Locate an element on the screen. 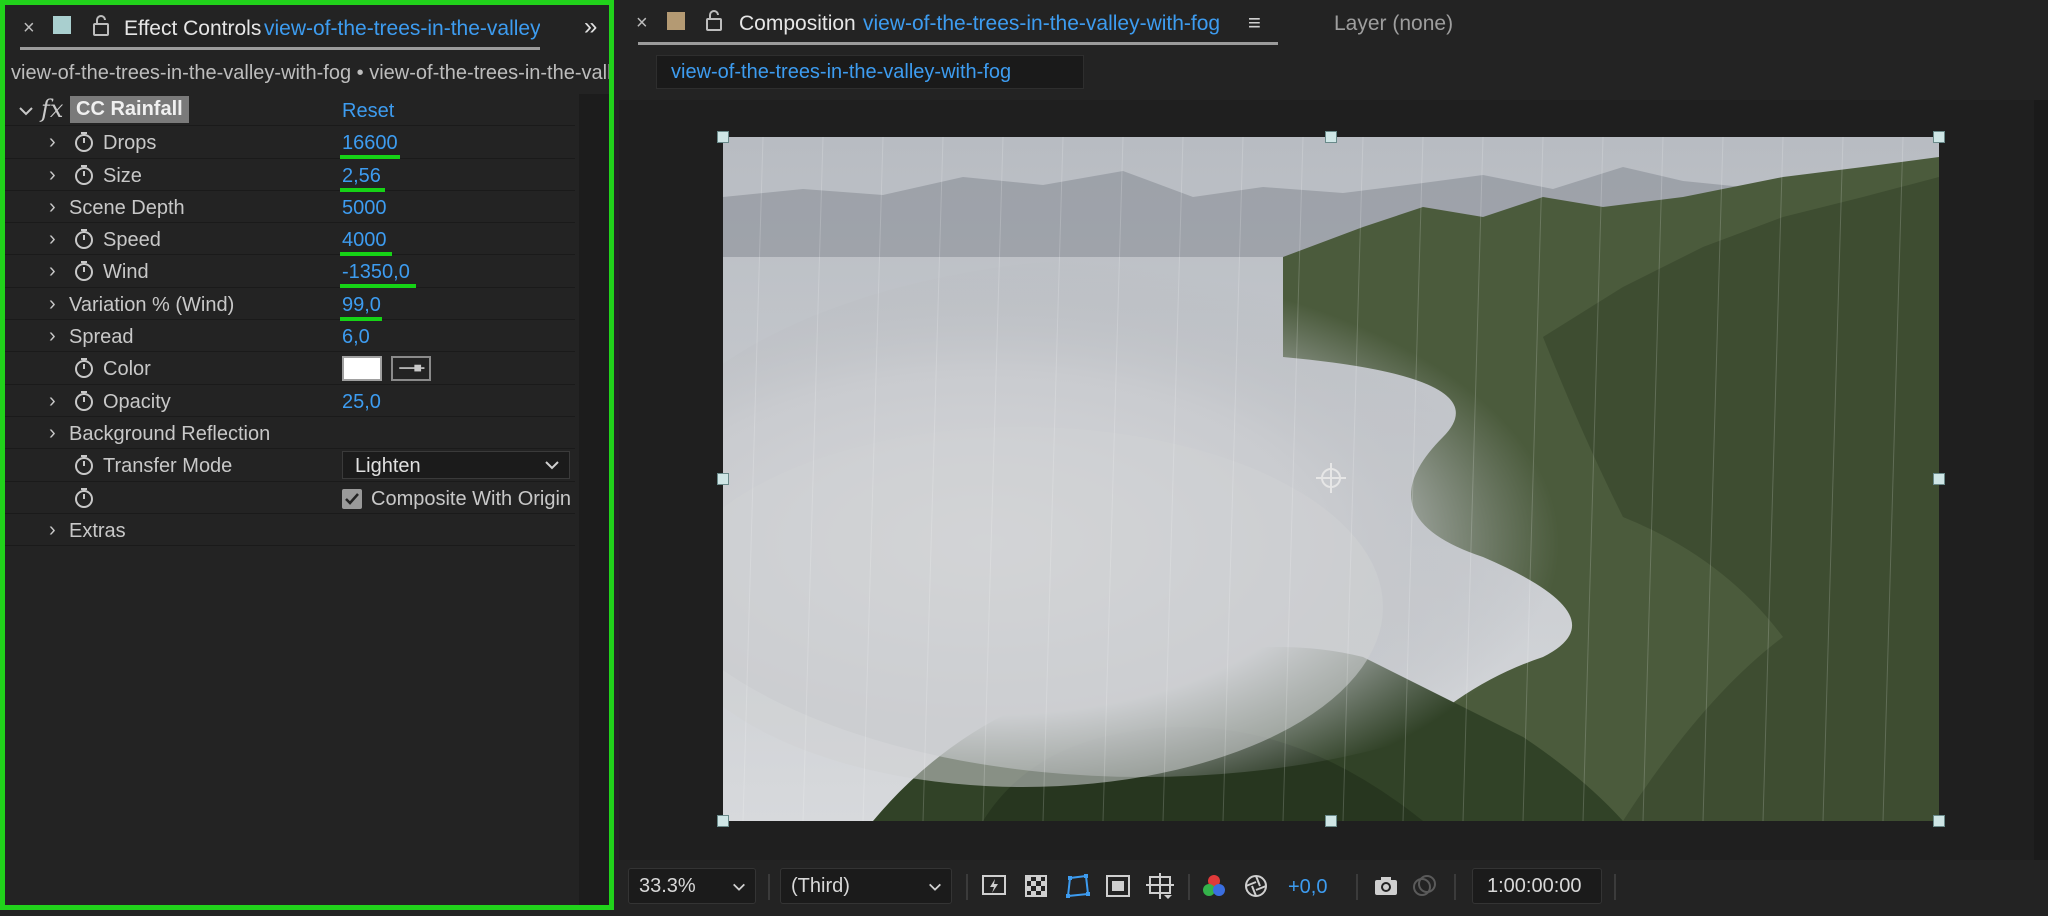 The height and width of the screenshot is (916, 2048). property-label: Transfer Mode is located at coordinates (168, 466).